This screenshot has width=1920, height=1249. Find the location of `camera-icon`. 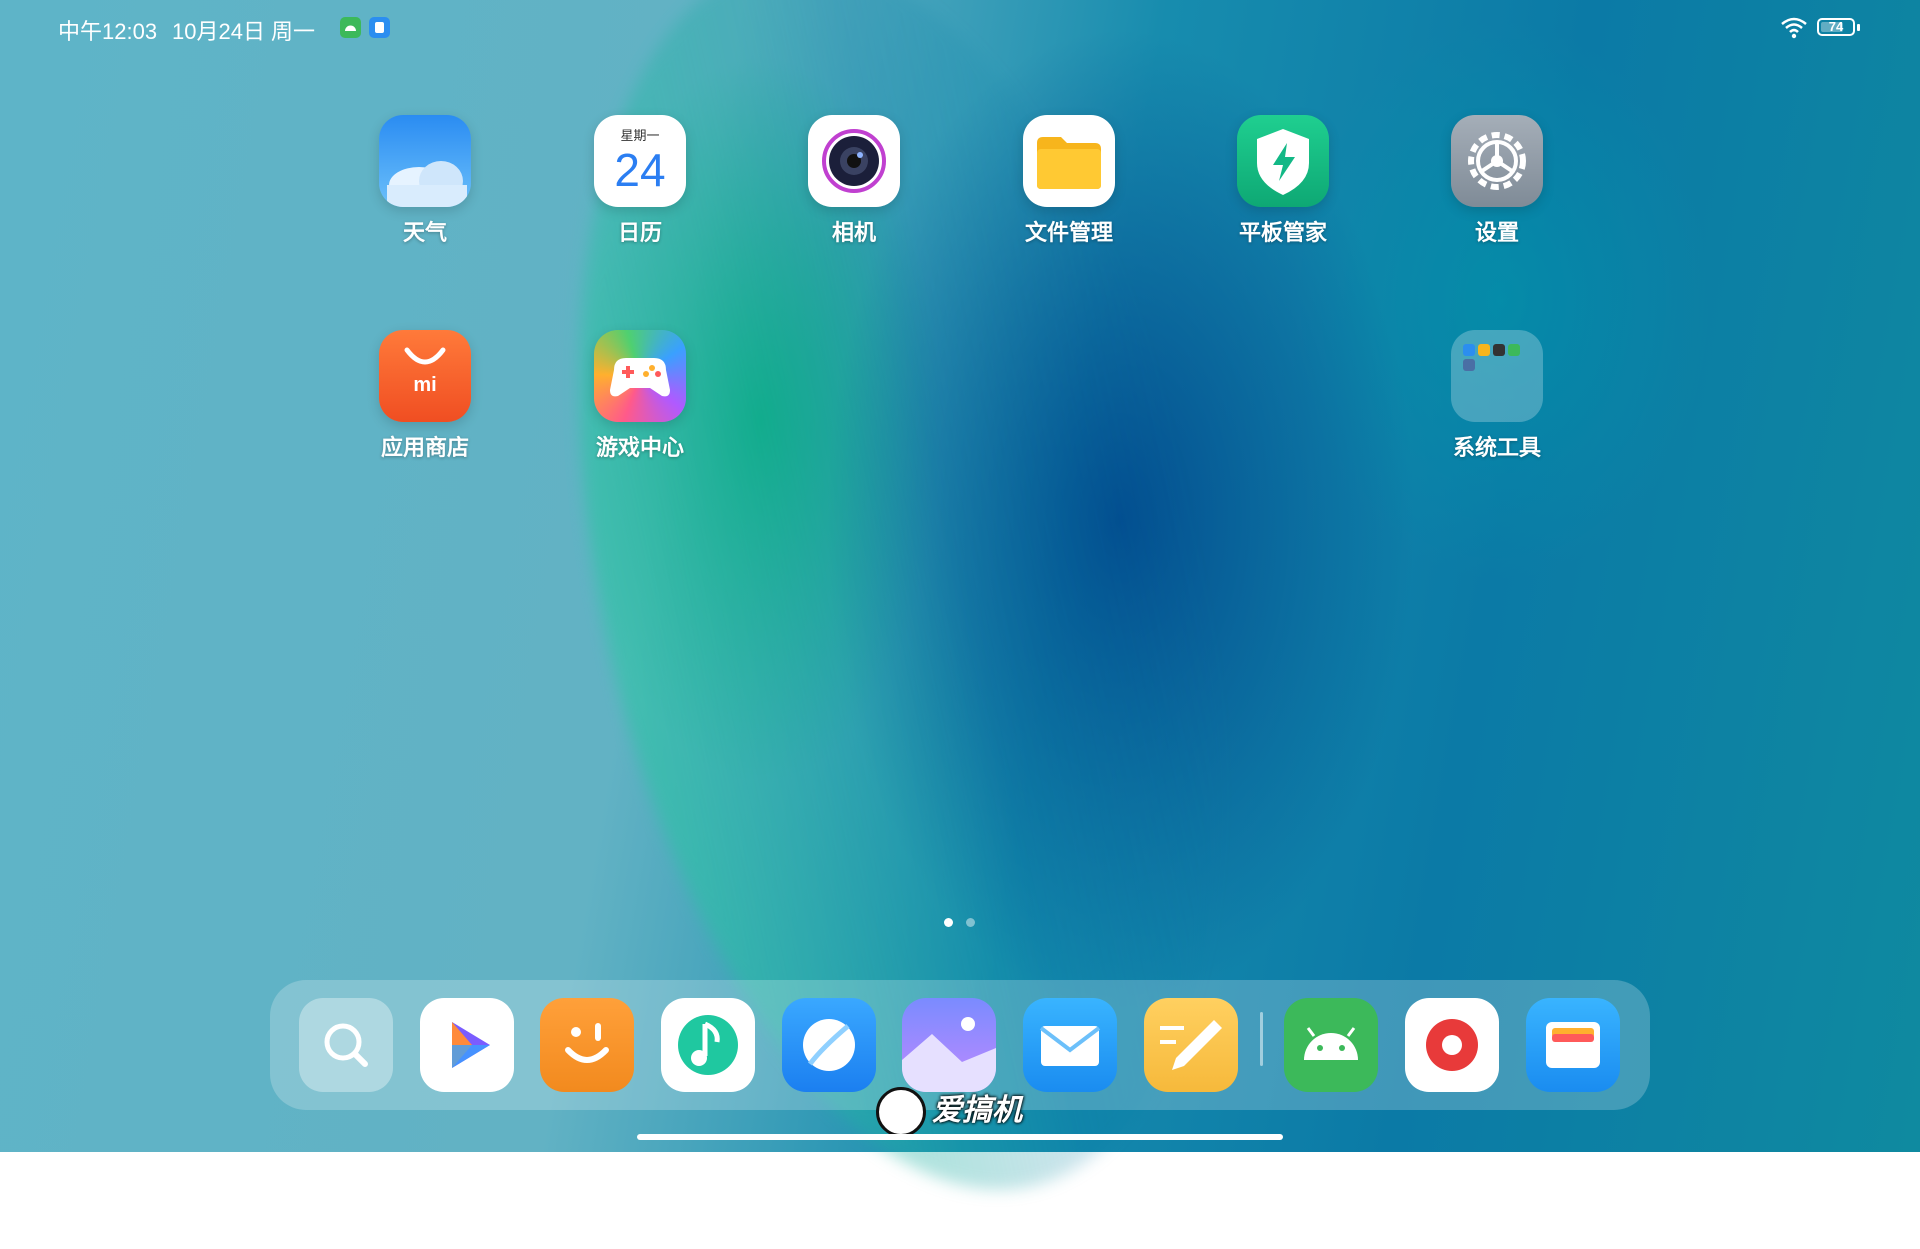

camera-icon is located at coordinates (854, 161).